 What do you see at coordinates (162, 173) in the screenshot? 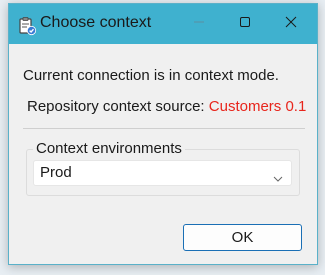
I see `context-environment-select: Prod` at bounding box center [162, 173].